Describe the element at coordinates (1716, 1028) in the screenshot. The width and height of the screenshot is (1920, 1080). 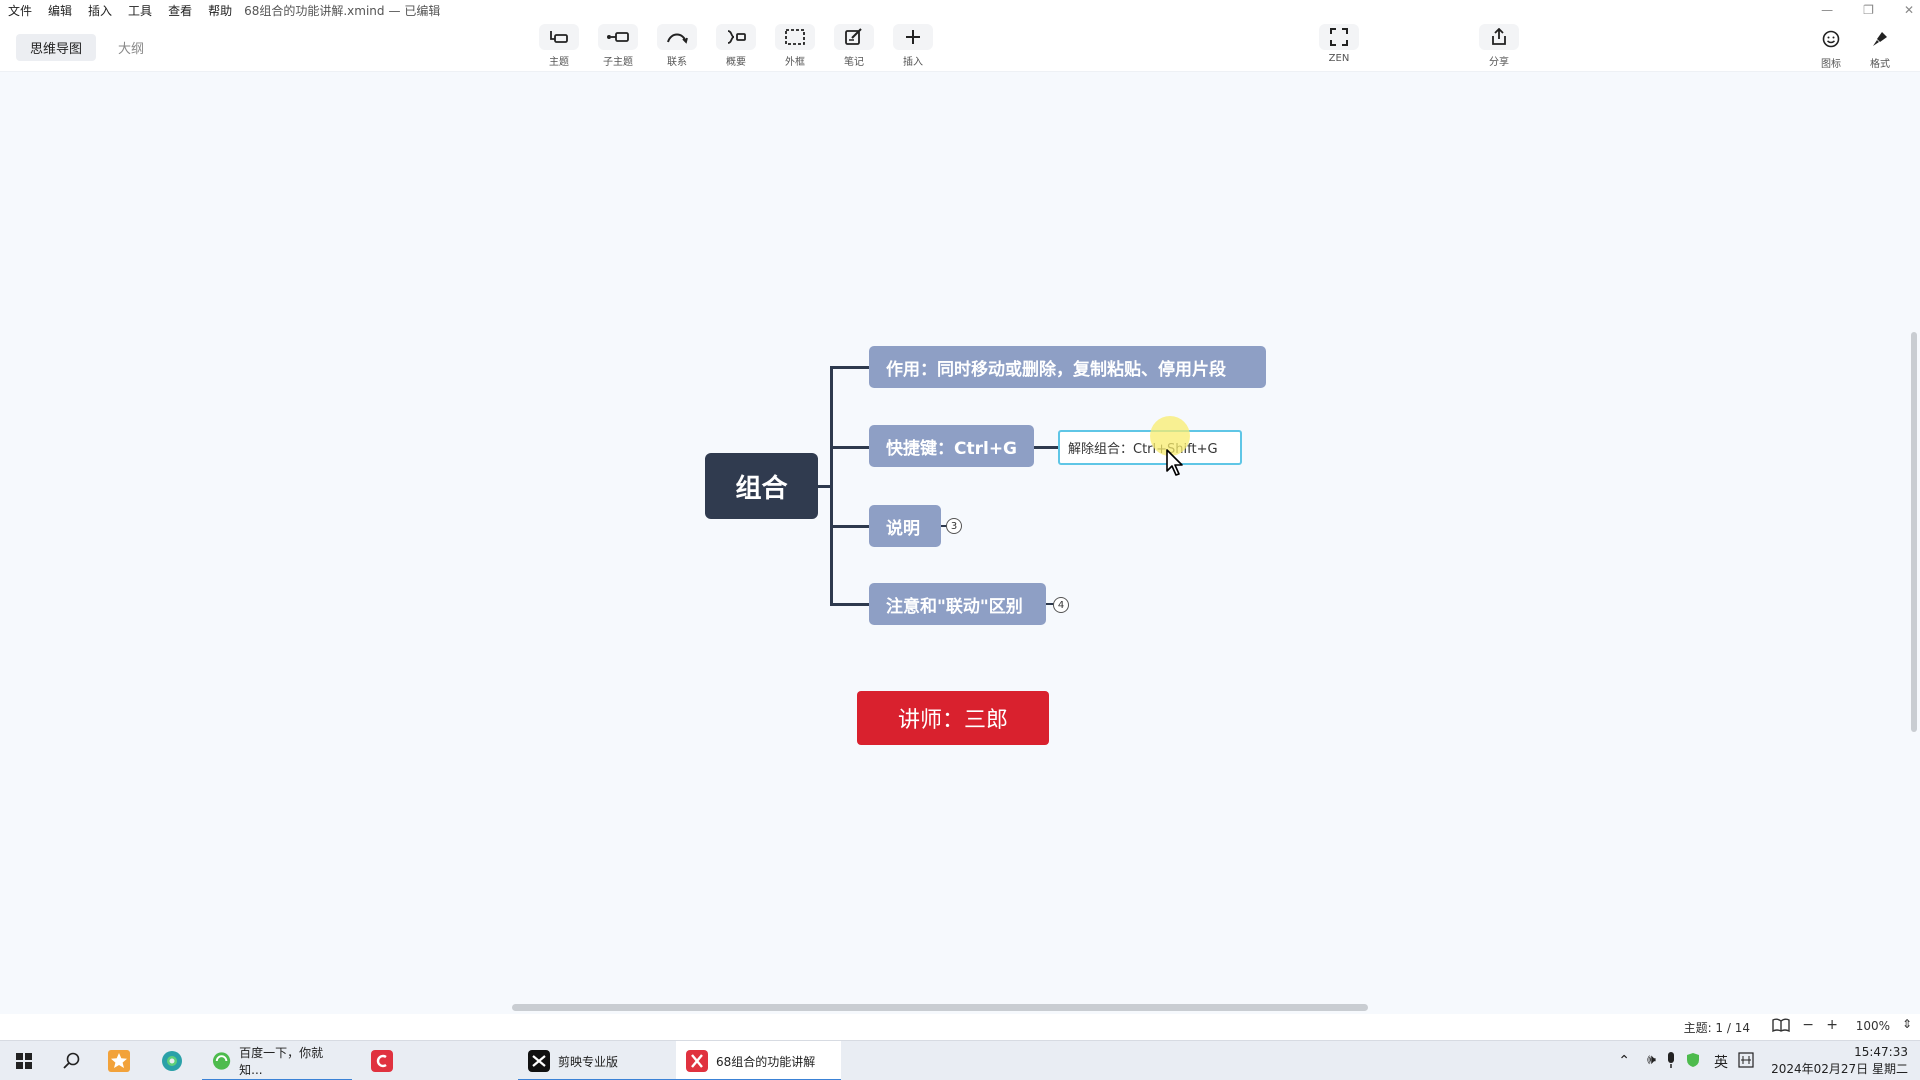
I see `topic-count: 主题: 1 / 14` at that location.